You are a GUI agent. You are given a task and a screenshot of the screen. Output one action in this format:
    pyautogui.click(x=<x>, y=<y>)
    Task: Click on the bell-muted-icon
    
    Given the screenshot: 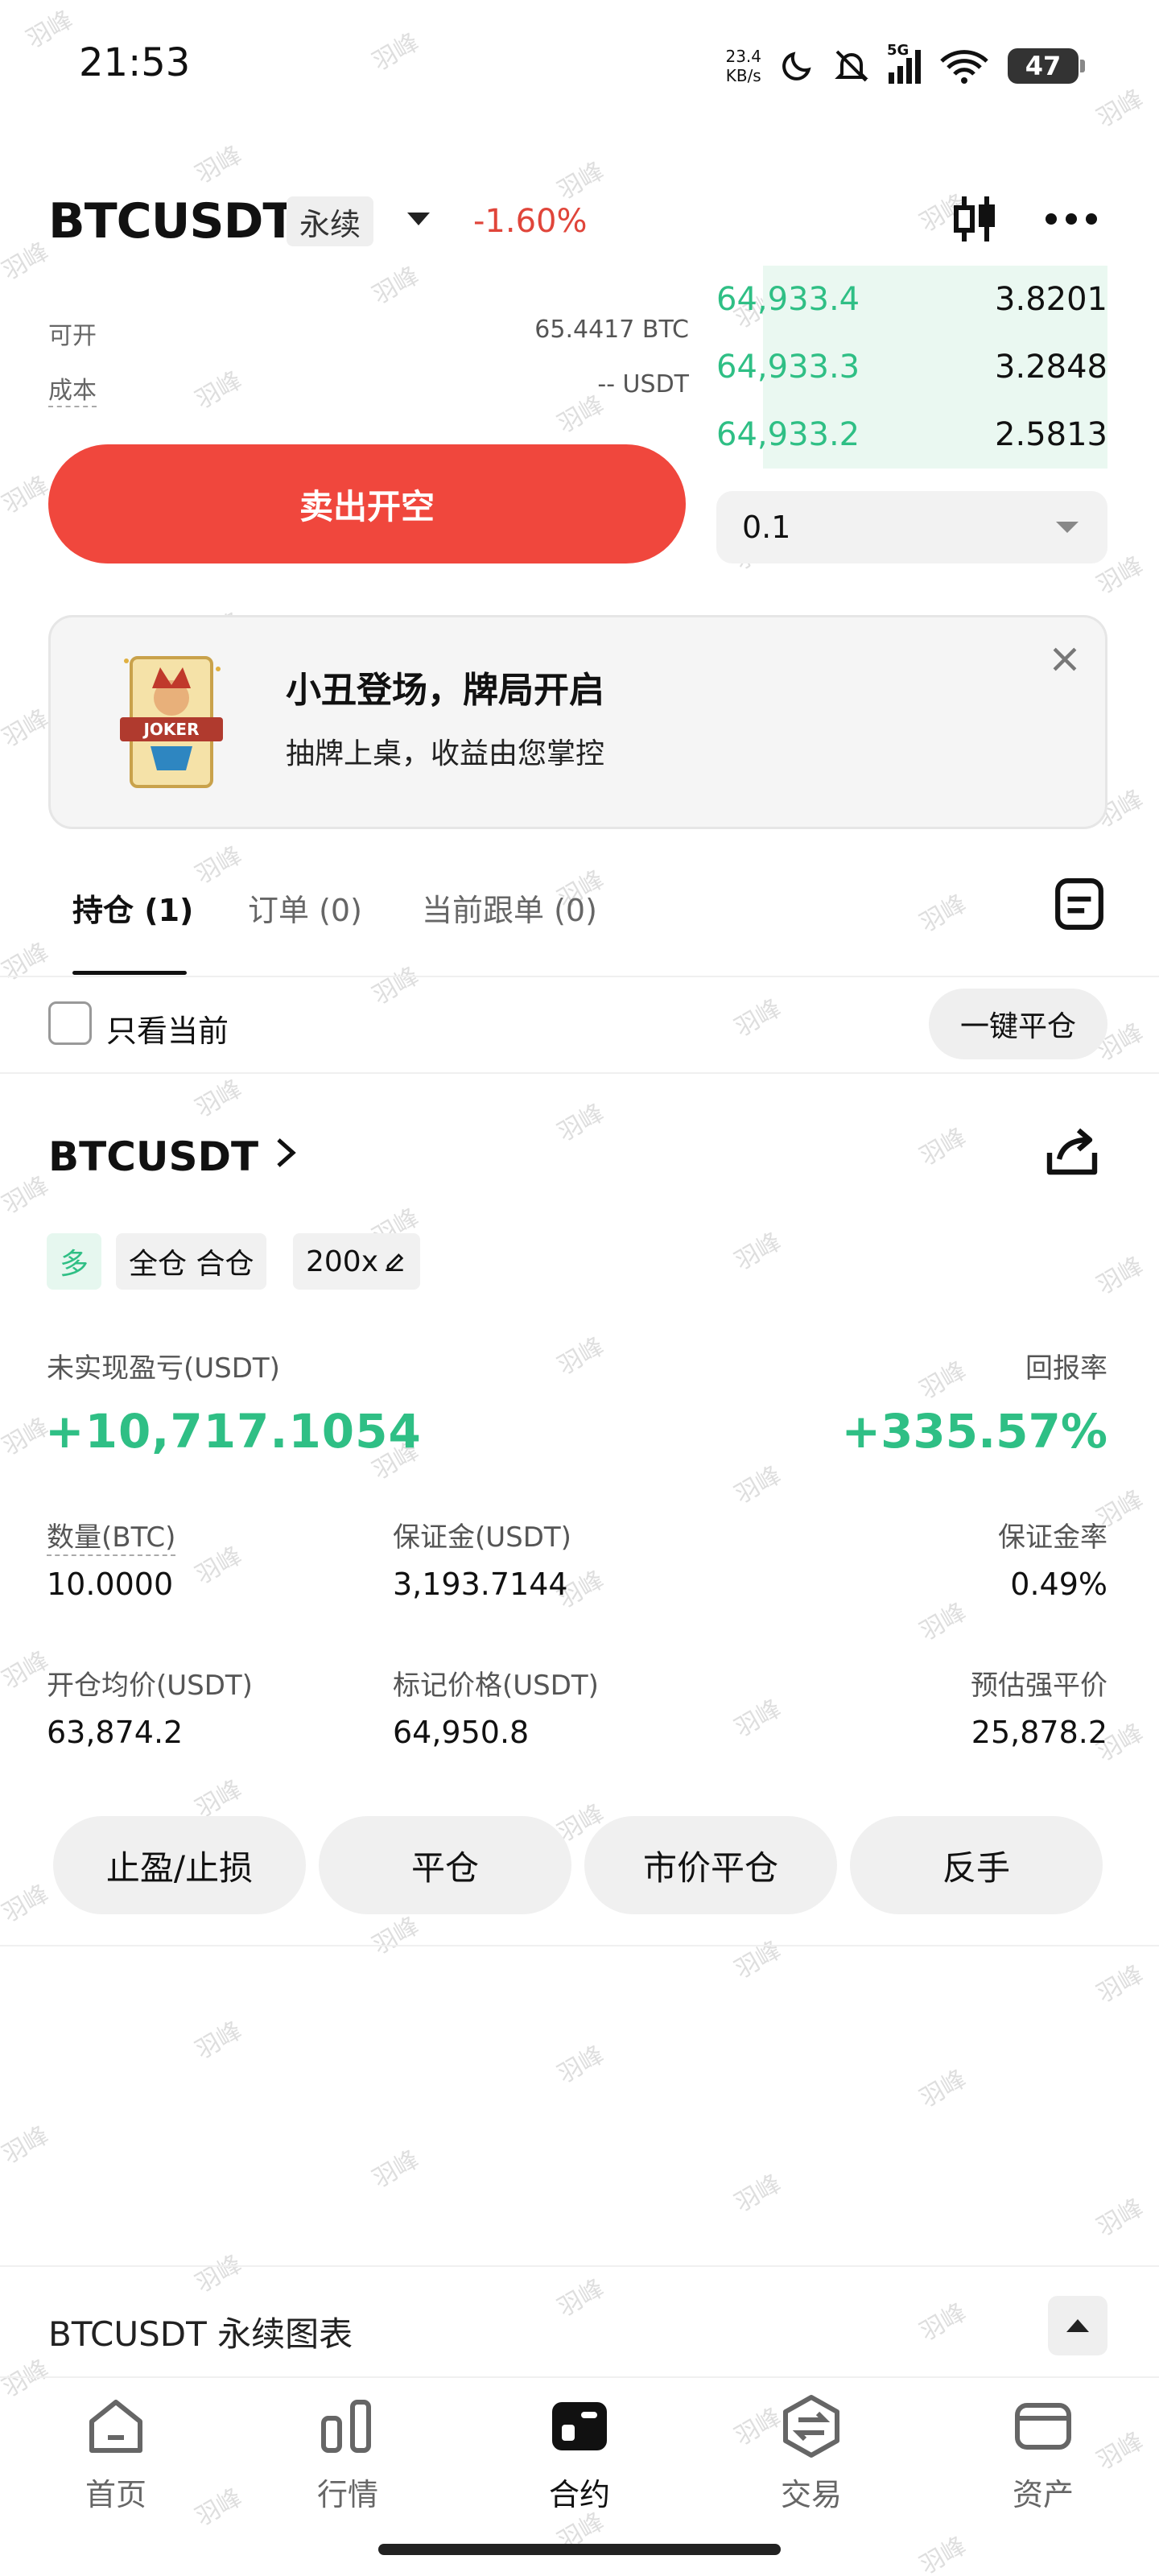 What is the action you would take?
    pyautogui.click(x=851, y=66)
    